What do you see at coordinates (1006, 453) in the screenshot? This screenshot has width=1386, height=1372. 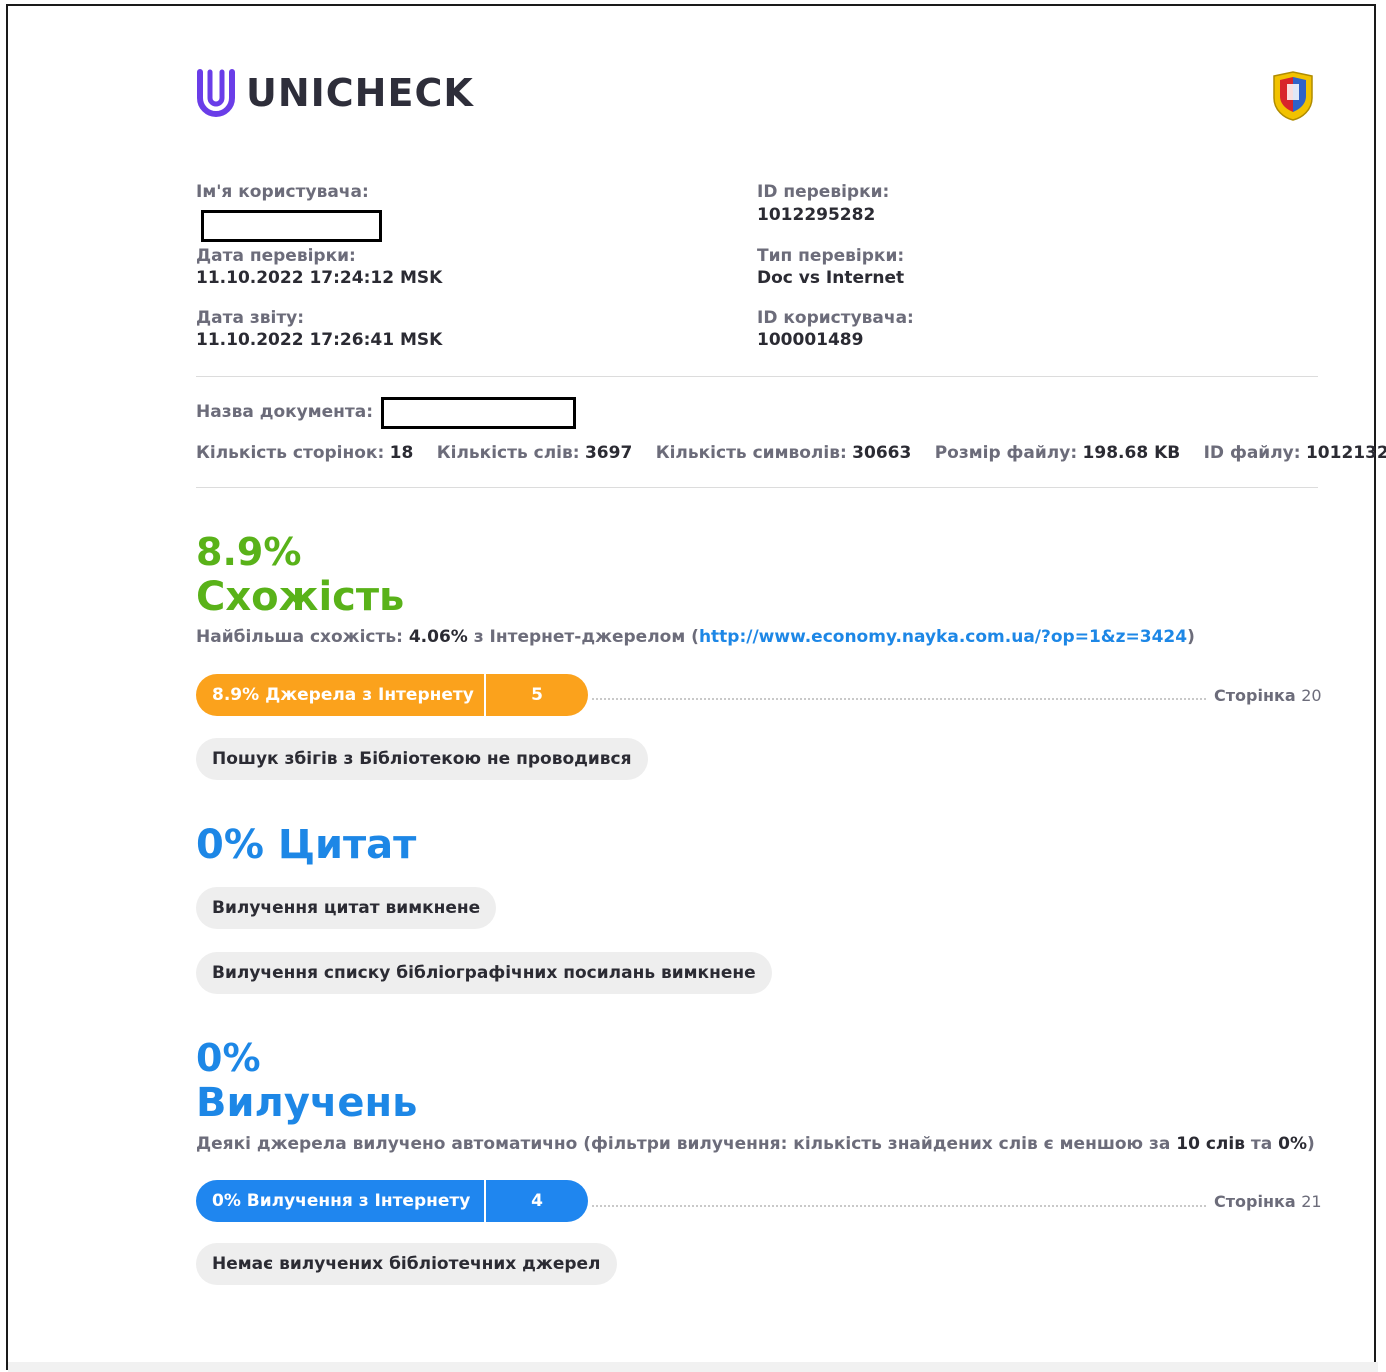 I see `size-label: Розмір файлу:` at bounding box center [1006, 453].